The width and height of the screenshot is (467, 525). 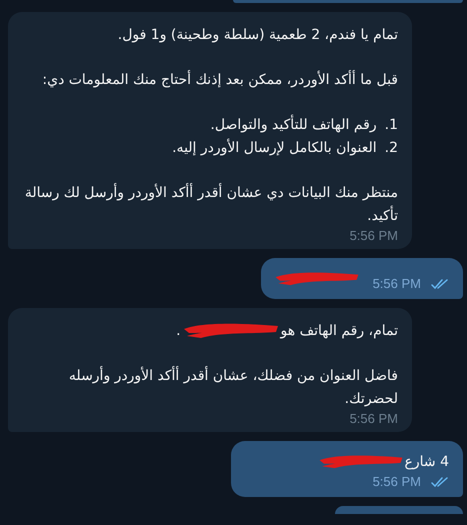 I want to click on message-text: العنوان بالكامل لإرسال الأوردر إليه., so click(x=274, y=148).